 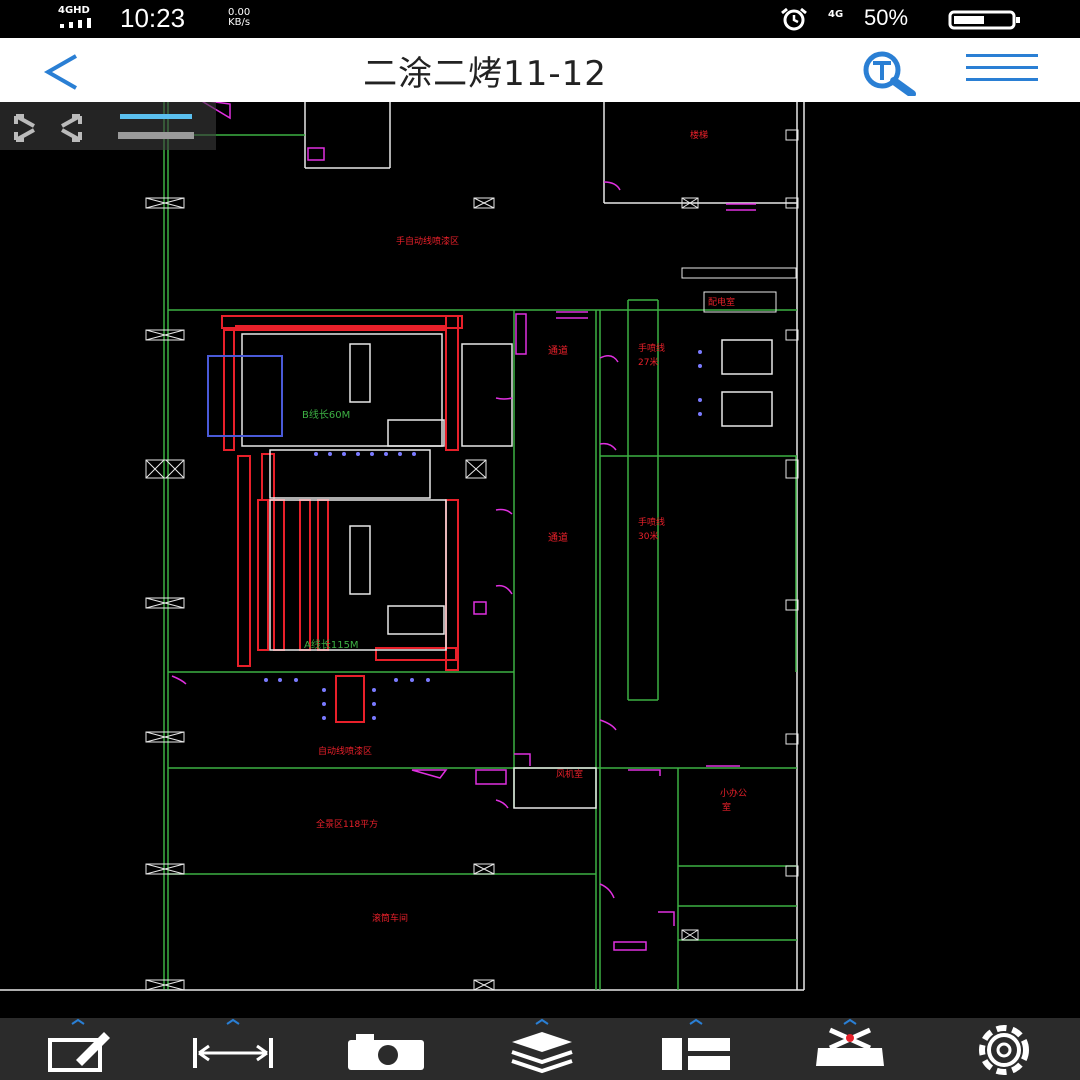 I want to click on layout-tool, so click(x=696, y=1049).